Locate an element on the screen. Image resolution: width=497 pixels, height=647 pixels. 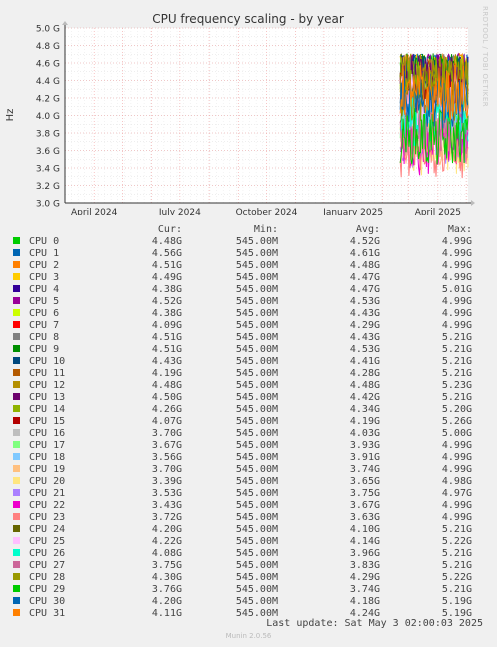
legend-max: 5.00G is located at coordinates (456, 433).